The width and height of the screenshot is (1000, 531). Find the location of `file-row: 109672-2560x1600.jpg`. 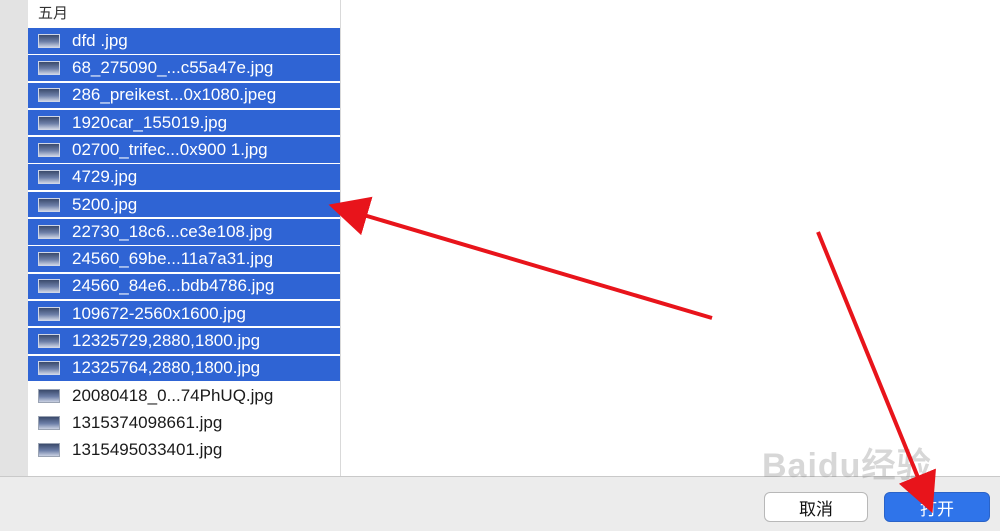

file-row: 109672-2560x1600.jpg is located at coordinates (184, 313).